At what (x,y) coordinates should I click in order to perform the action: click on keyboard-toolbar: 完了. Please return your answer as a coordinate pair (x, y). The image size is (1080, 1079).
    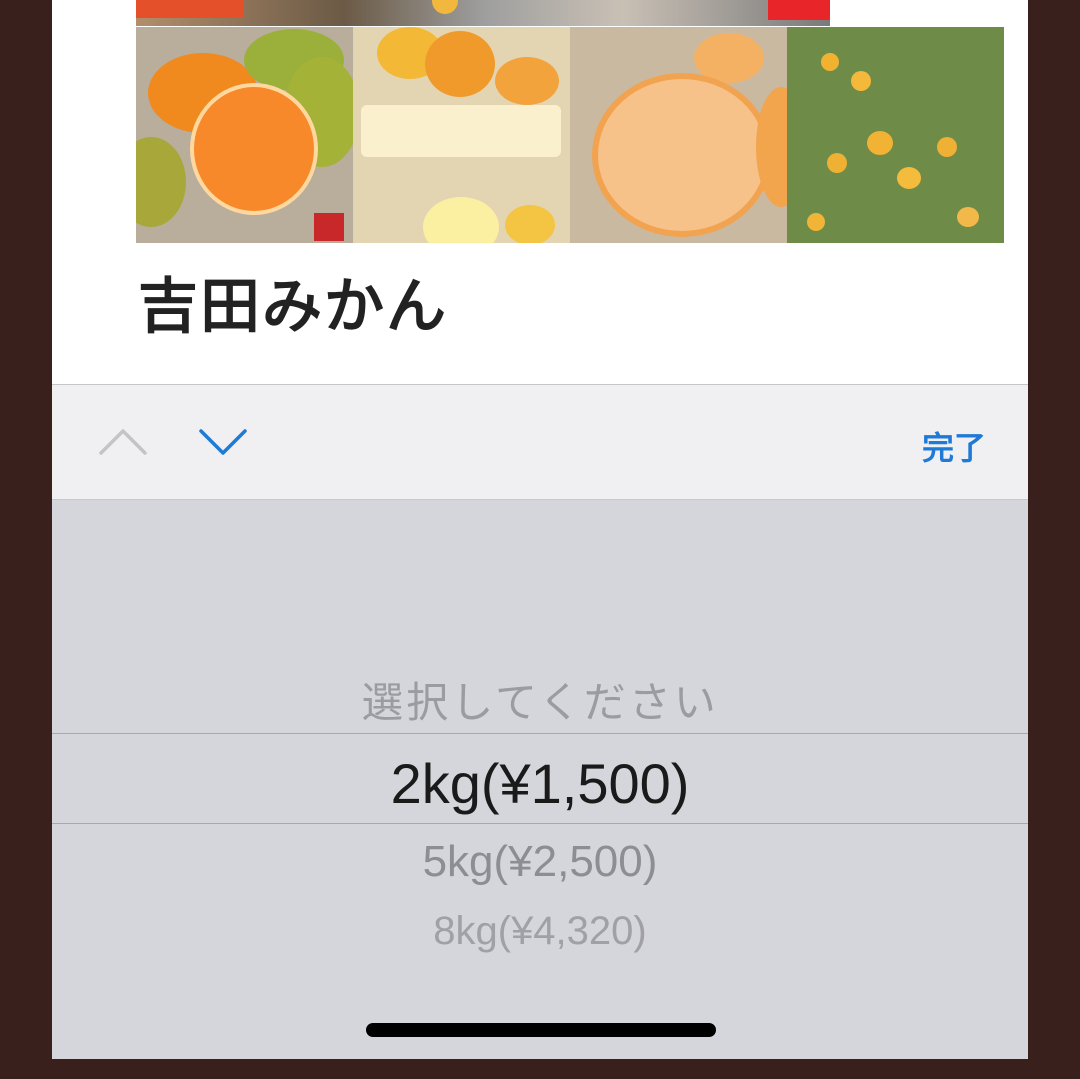
    Looking at the image, I should click on (540, 442).